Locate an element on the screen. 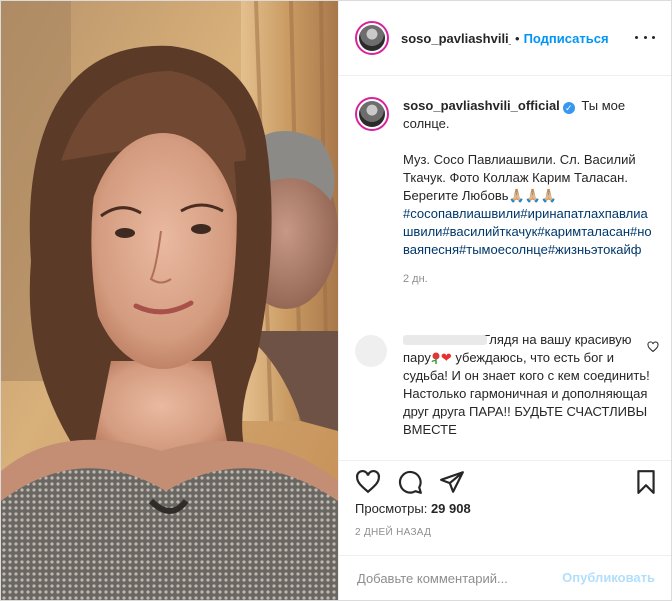 Image resolution: width=672 pixels, height=601 pixels. views-count: Просмотры: 29 908 is located at coordinates (413, 508).